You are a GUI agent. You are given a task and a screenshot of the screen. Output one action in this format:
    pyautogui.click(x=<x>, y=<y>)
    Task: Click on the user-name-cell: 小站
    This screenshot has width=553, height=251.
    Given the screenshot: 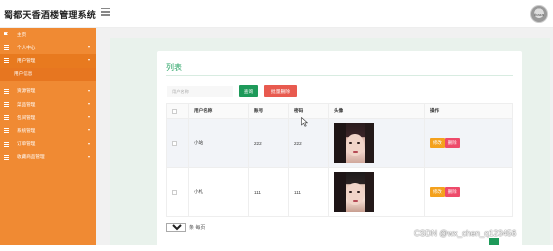 What is the action you would take?
    pyautogui.click(x=218, y=143)
    